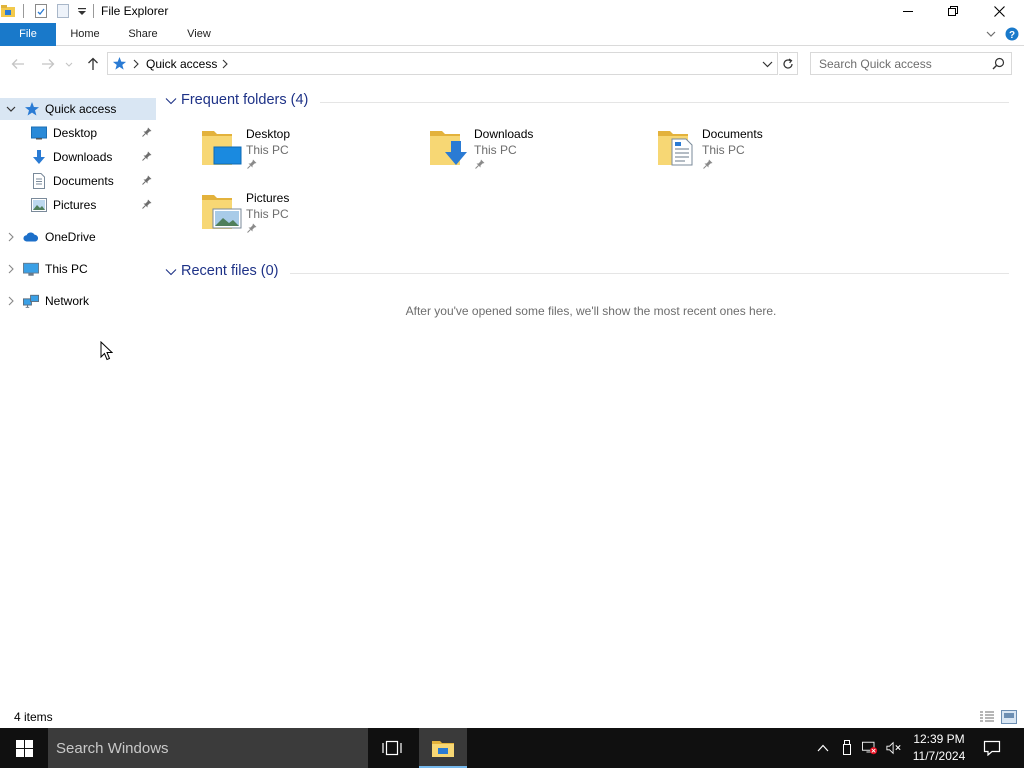  Describe the element at coordinates (268, 134) in the screenshot. I see `folder-name: Desktop` at that location.